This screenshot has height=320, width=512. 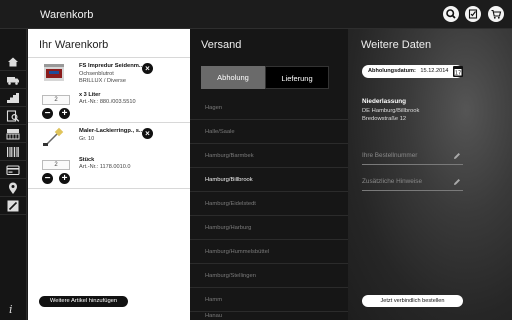 What do you see at coordinates (269, 228) in the screenshot?
I see `branch-list-item: Hamburg/Harburg` at bounding box center [269, 228].